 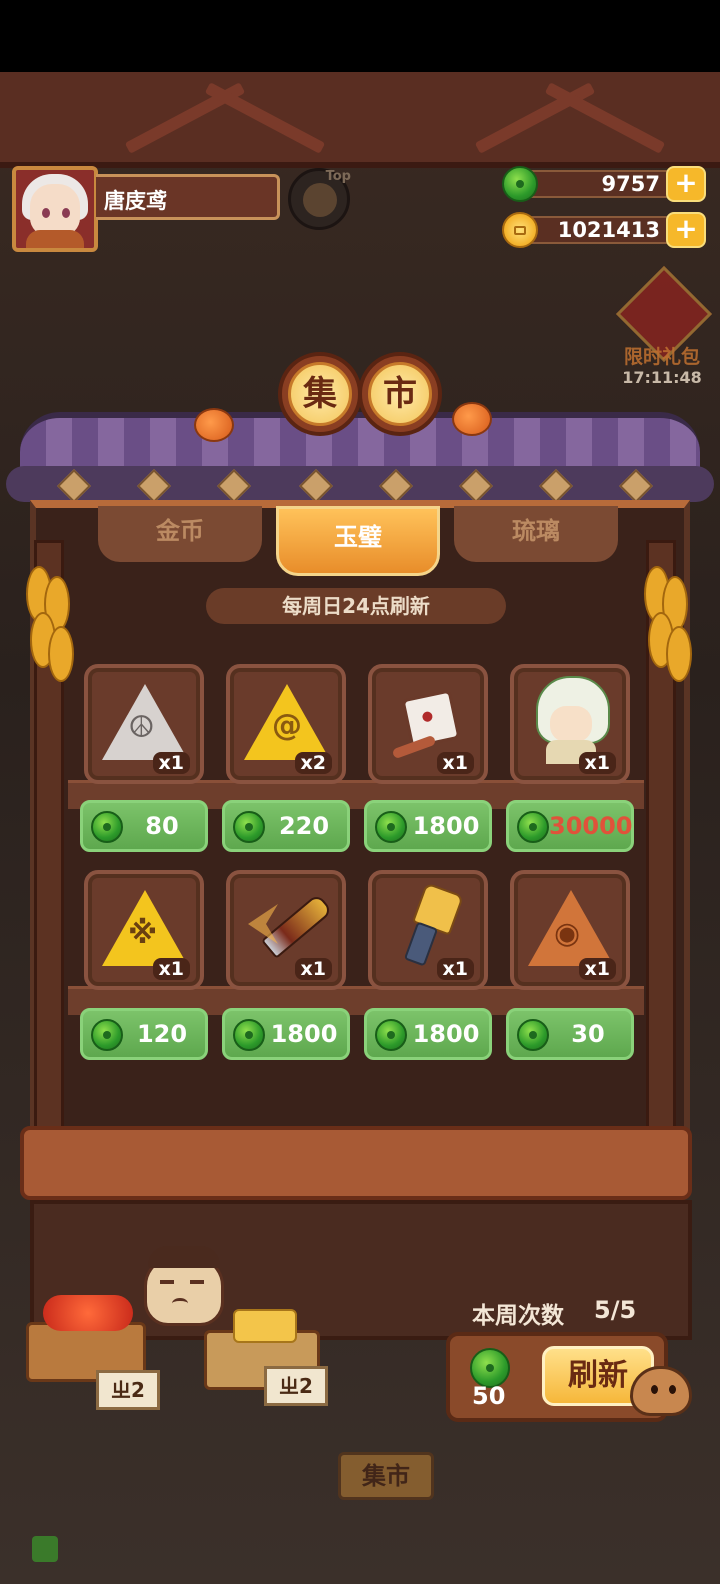 What do you see at coordinates (489, 1396) in the screenshot?
I see `refresh-cost: 50` at bounding box center [489, 1396].